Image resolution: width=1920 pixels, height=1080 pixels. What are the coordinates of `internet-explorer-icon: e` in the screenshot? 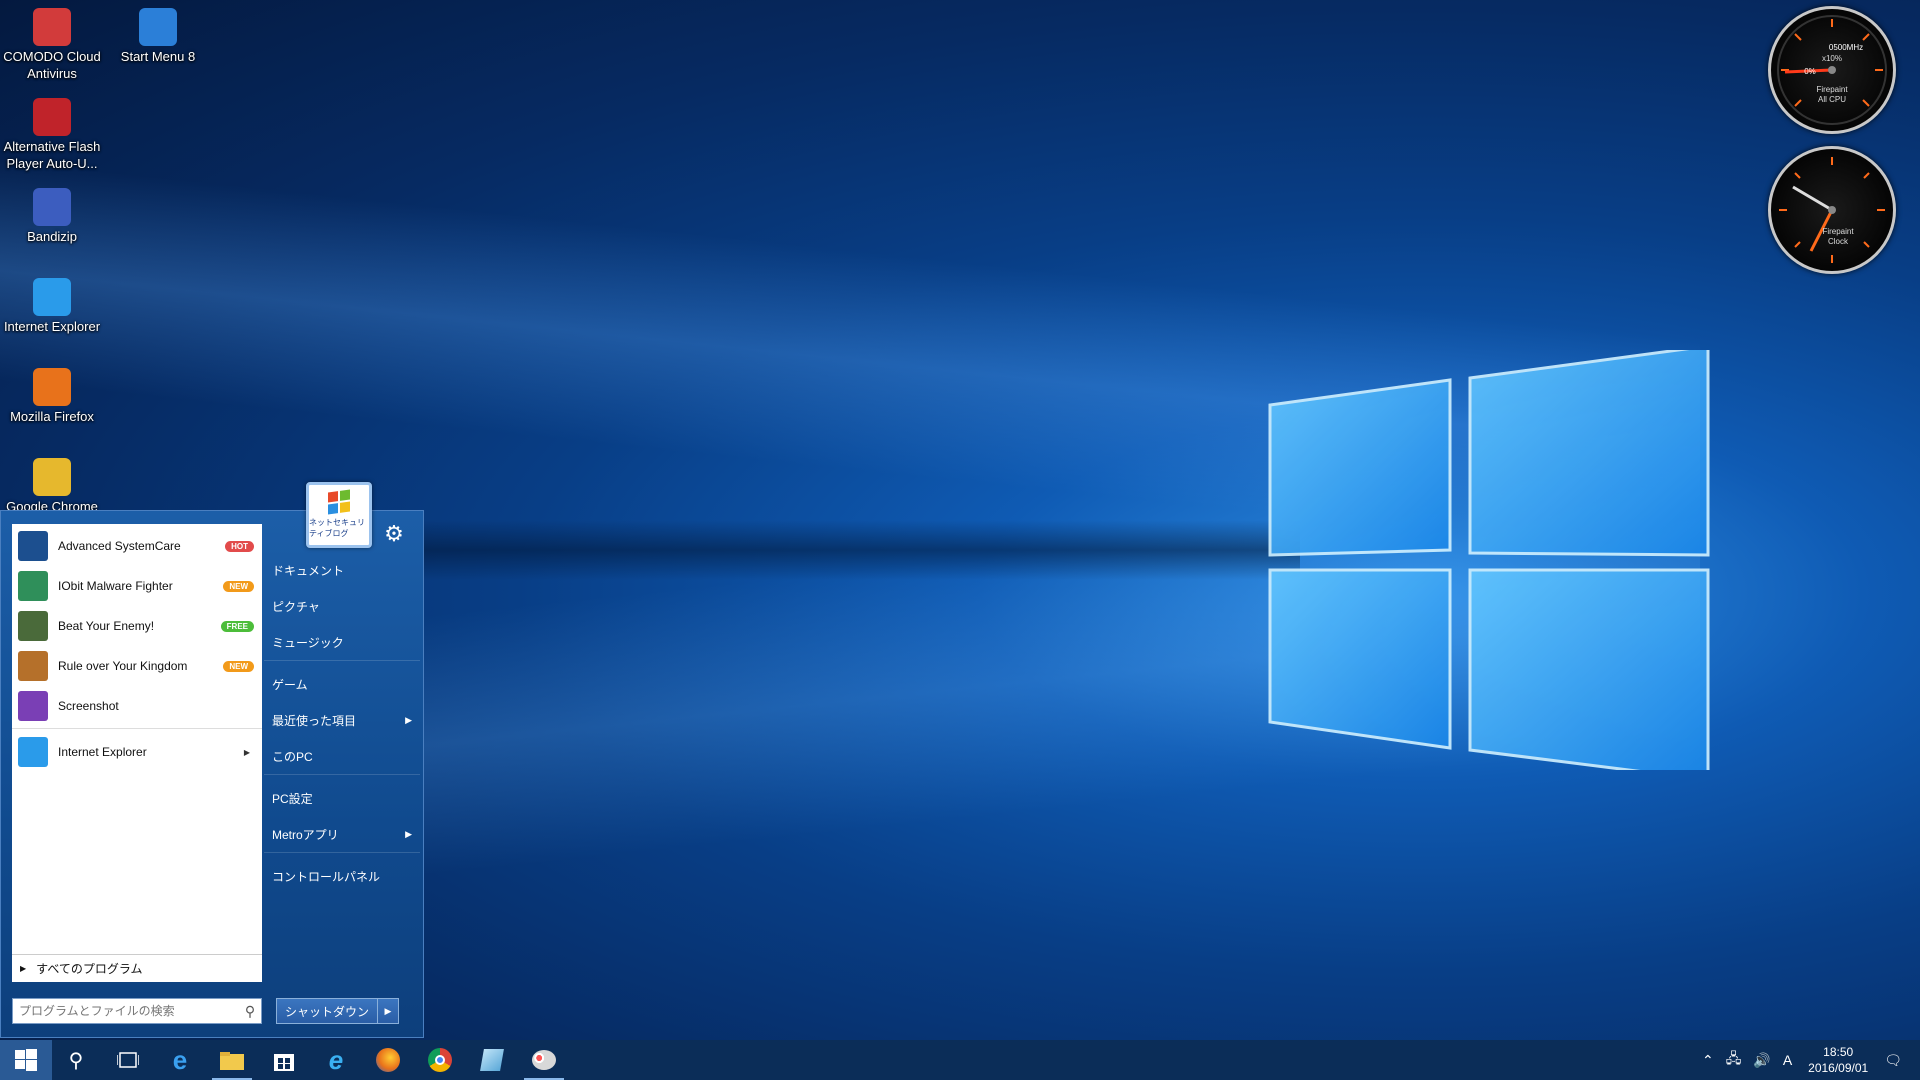 It's located at (336, 1059).